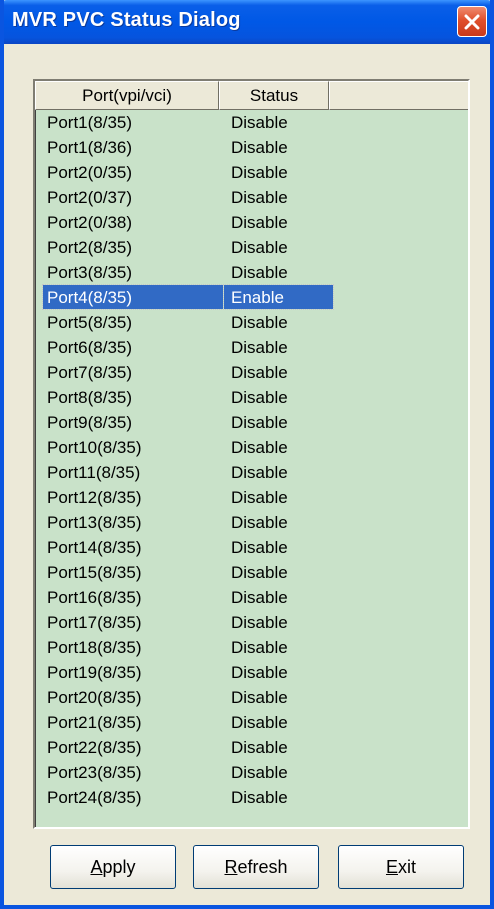 This screenshot has height=909, width=494. I want to click on port-cell: Port16(8/35), so click(94, 597).